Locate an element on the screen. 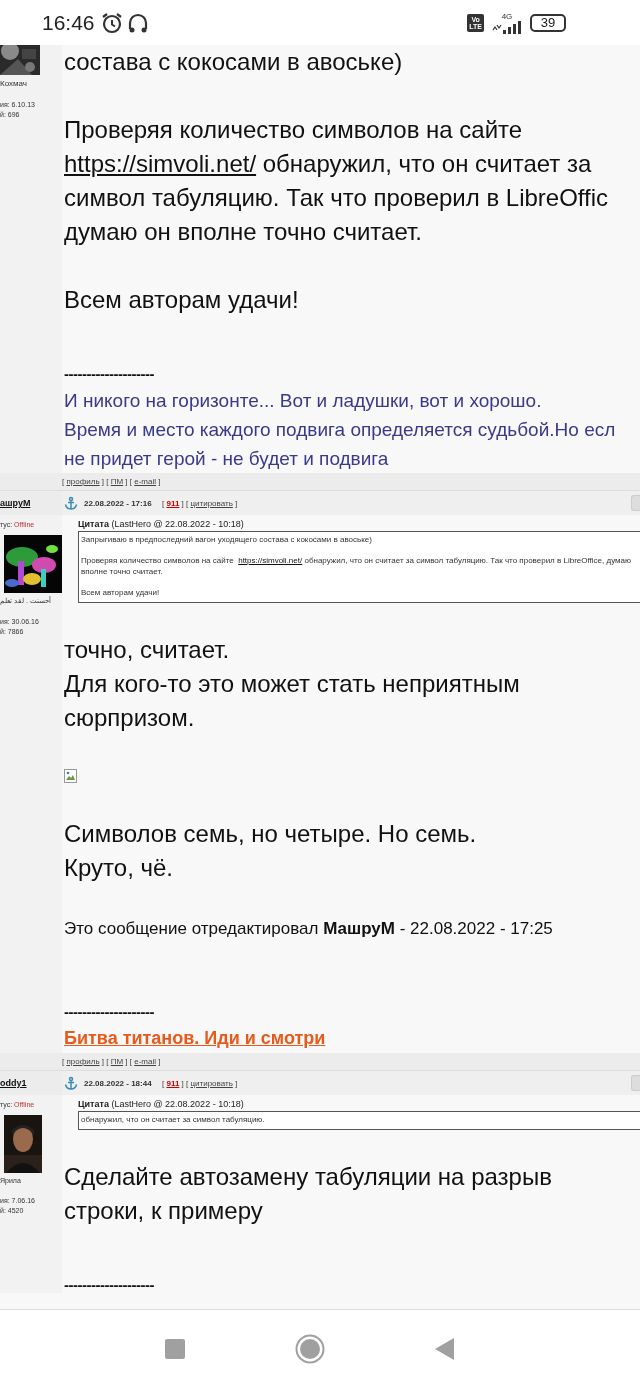 The width and height of the screenshot is (640, 1387). post-date: 22.08.2022 - 18:44 is located at coordinates (118, 1083).